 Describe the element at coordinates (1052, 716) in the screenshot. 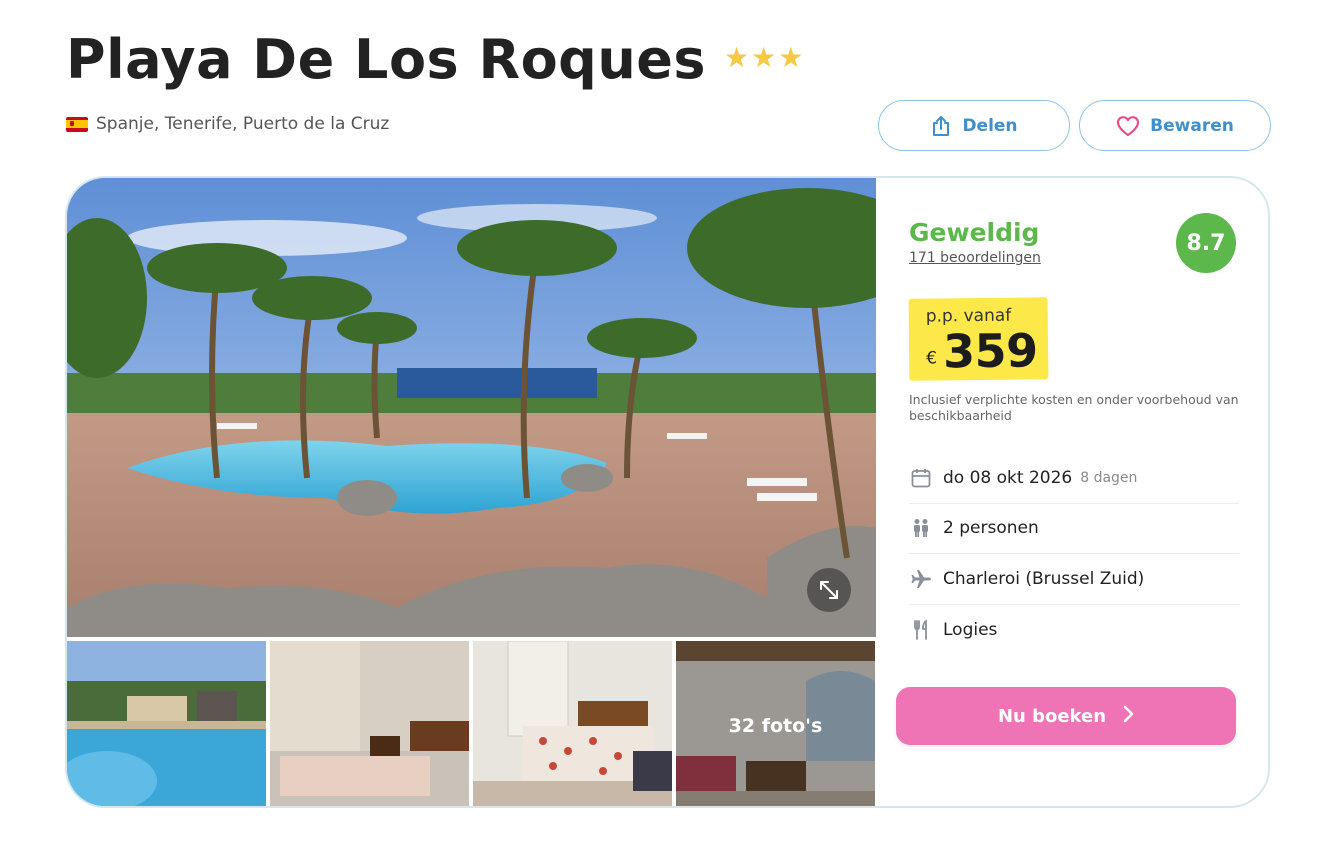

I see `book-now-label: Nu boeken` at that location.